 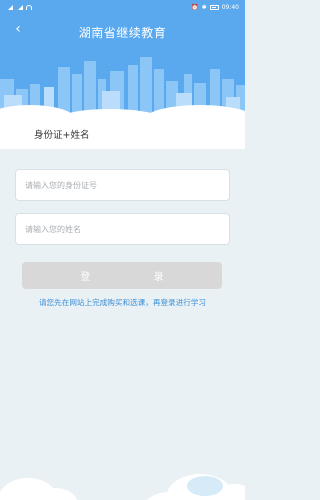 What do you see at coordinates (230, 7) in the screenshot?
I see `status-time: 09:40` at bounding box center [230, 7].